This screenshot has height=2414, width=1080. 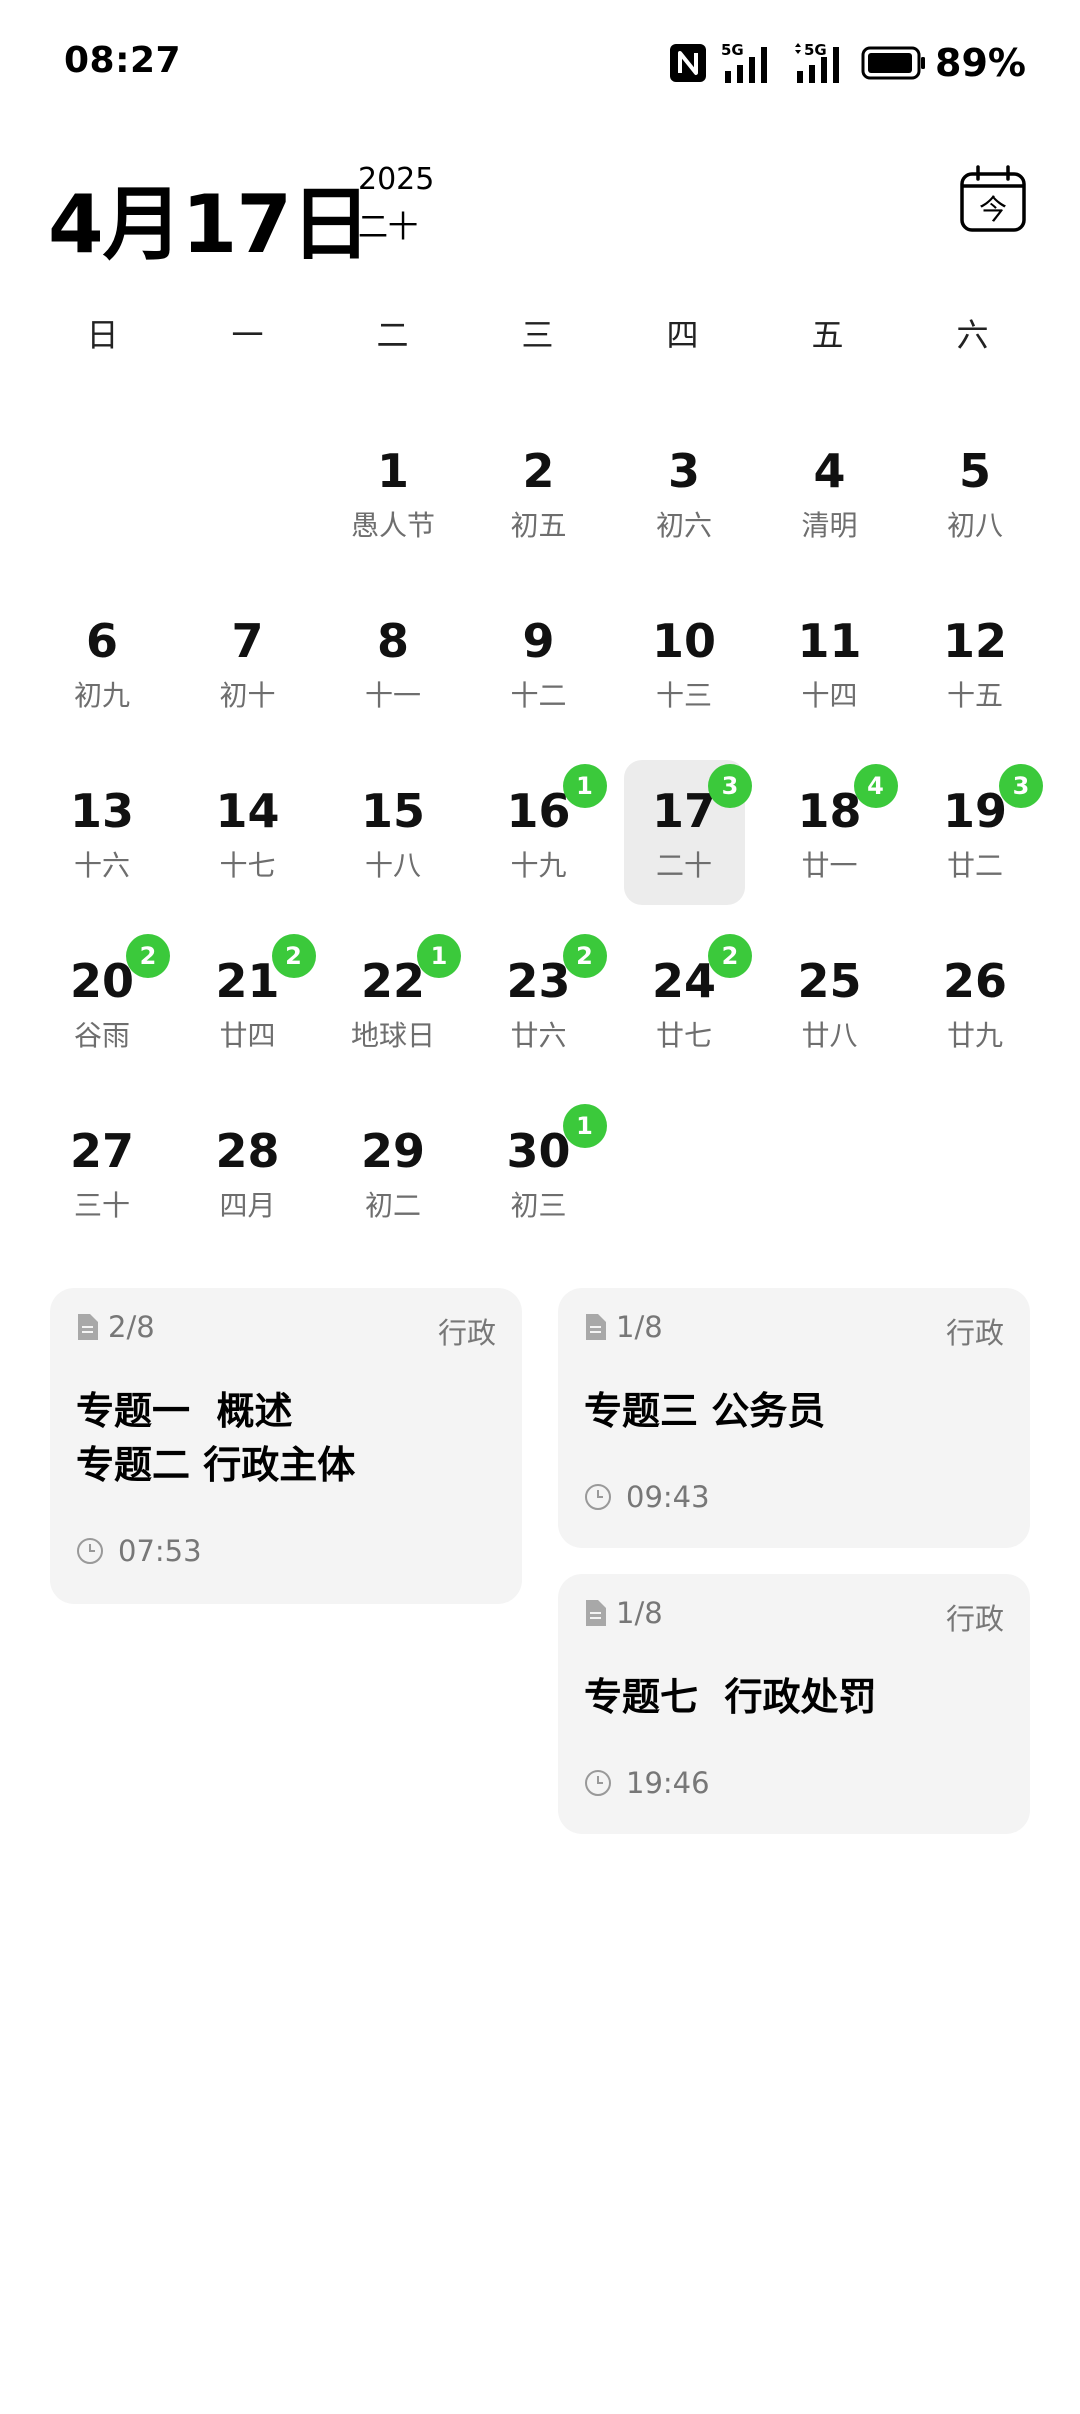 What do you see at coordinates (683, 471) in the screenshot?
I see `day-number: 3` at bounding box center [683, 471].